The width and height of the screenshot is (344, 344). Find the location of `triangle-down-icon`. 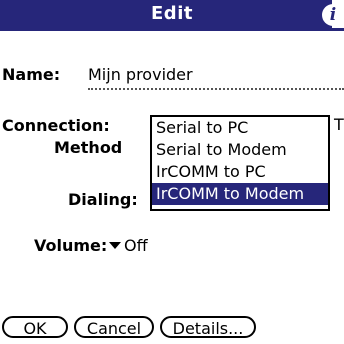

triangle-down-icon is located at coordinates (115, 245).